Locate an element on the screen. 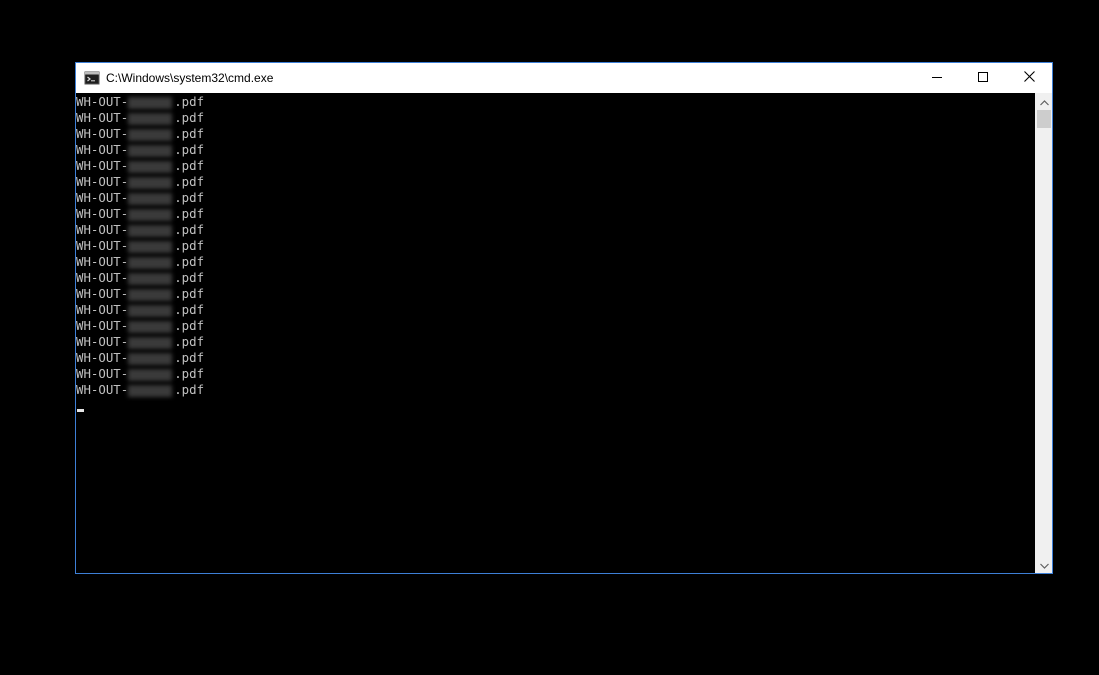 This screenshot has width=1099, height=675. minimize-button is located at coordinates (937, 78).